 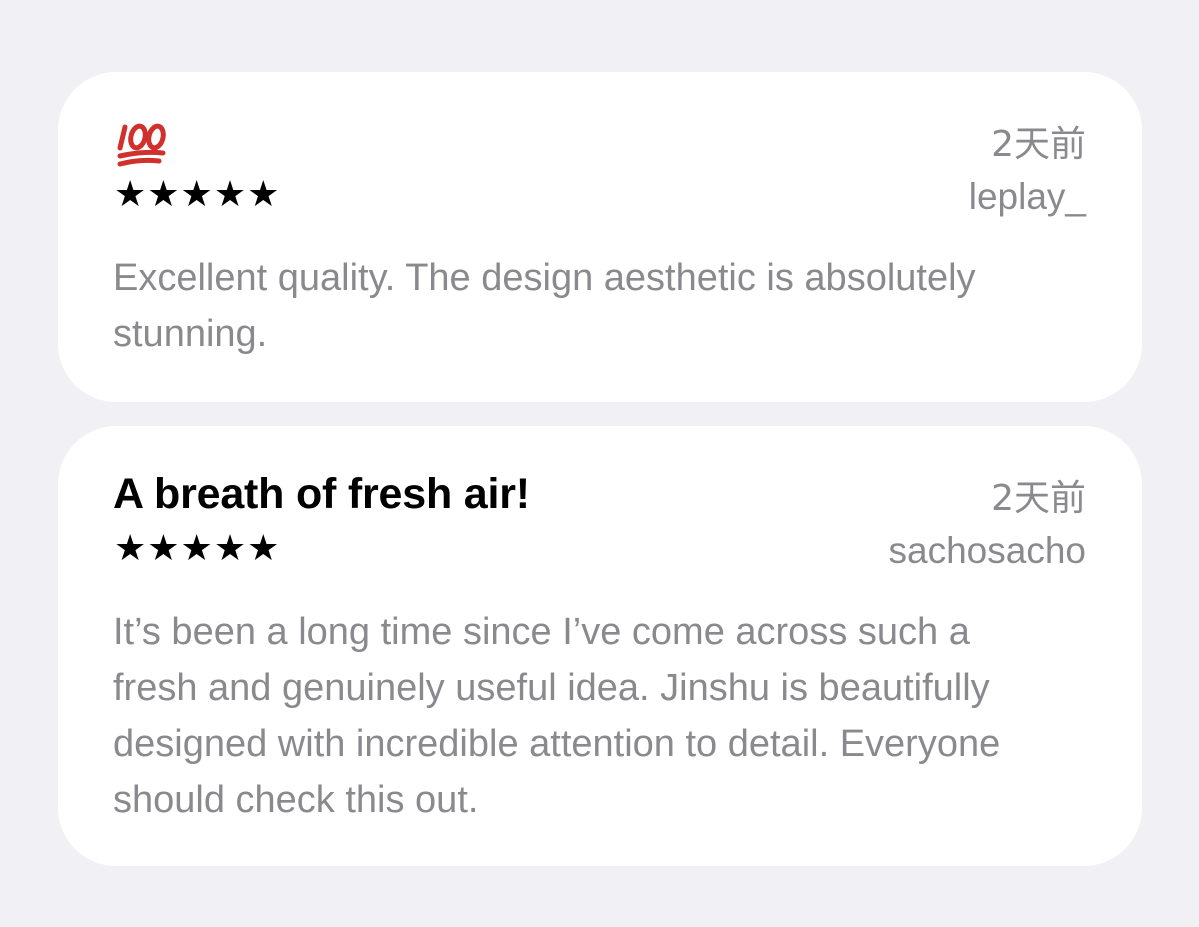 I want to click on review-author: sachosacho, so click(x=987, y=550).